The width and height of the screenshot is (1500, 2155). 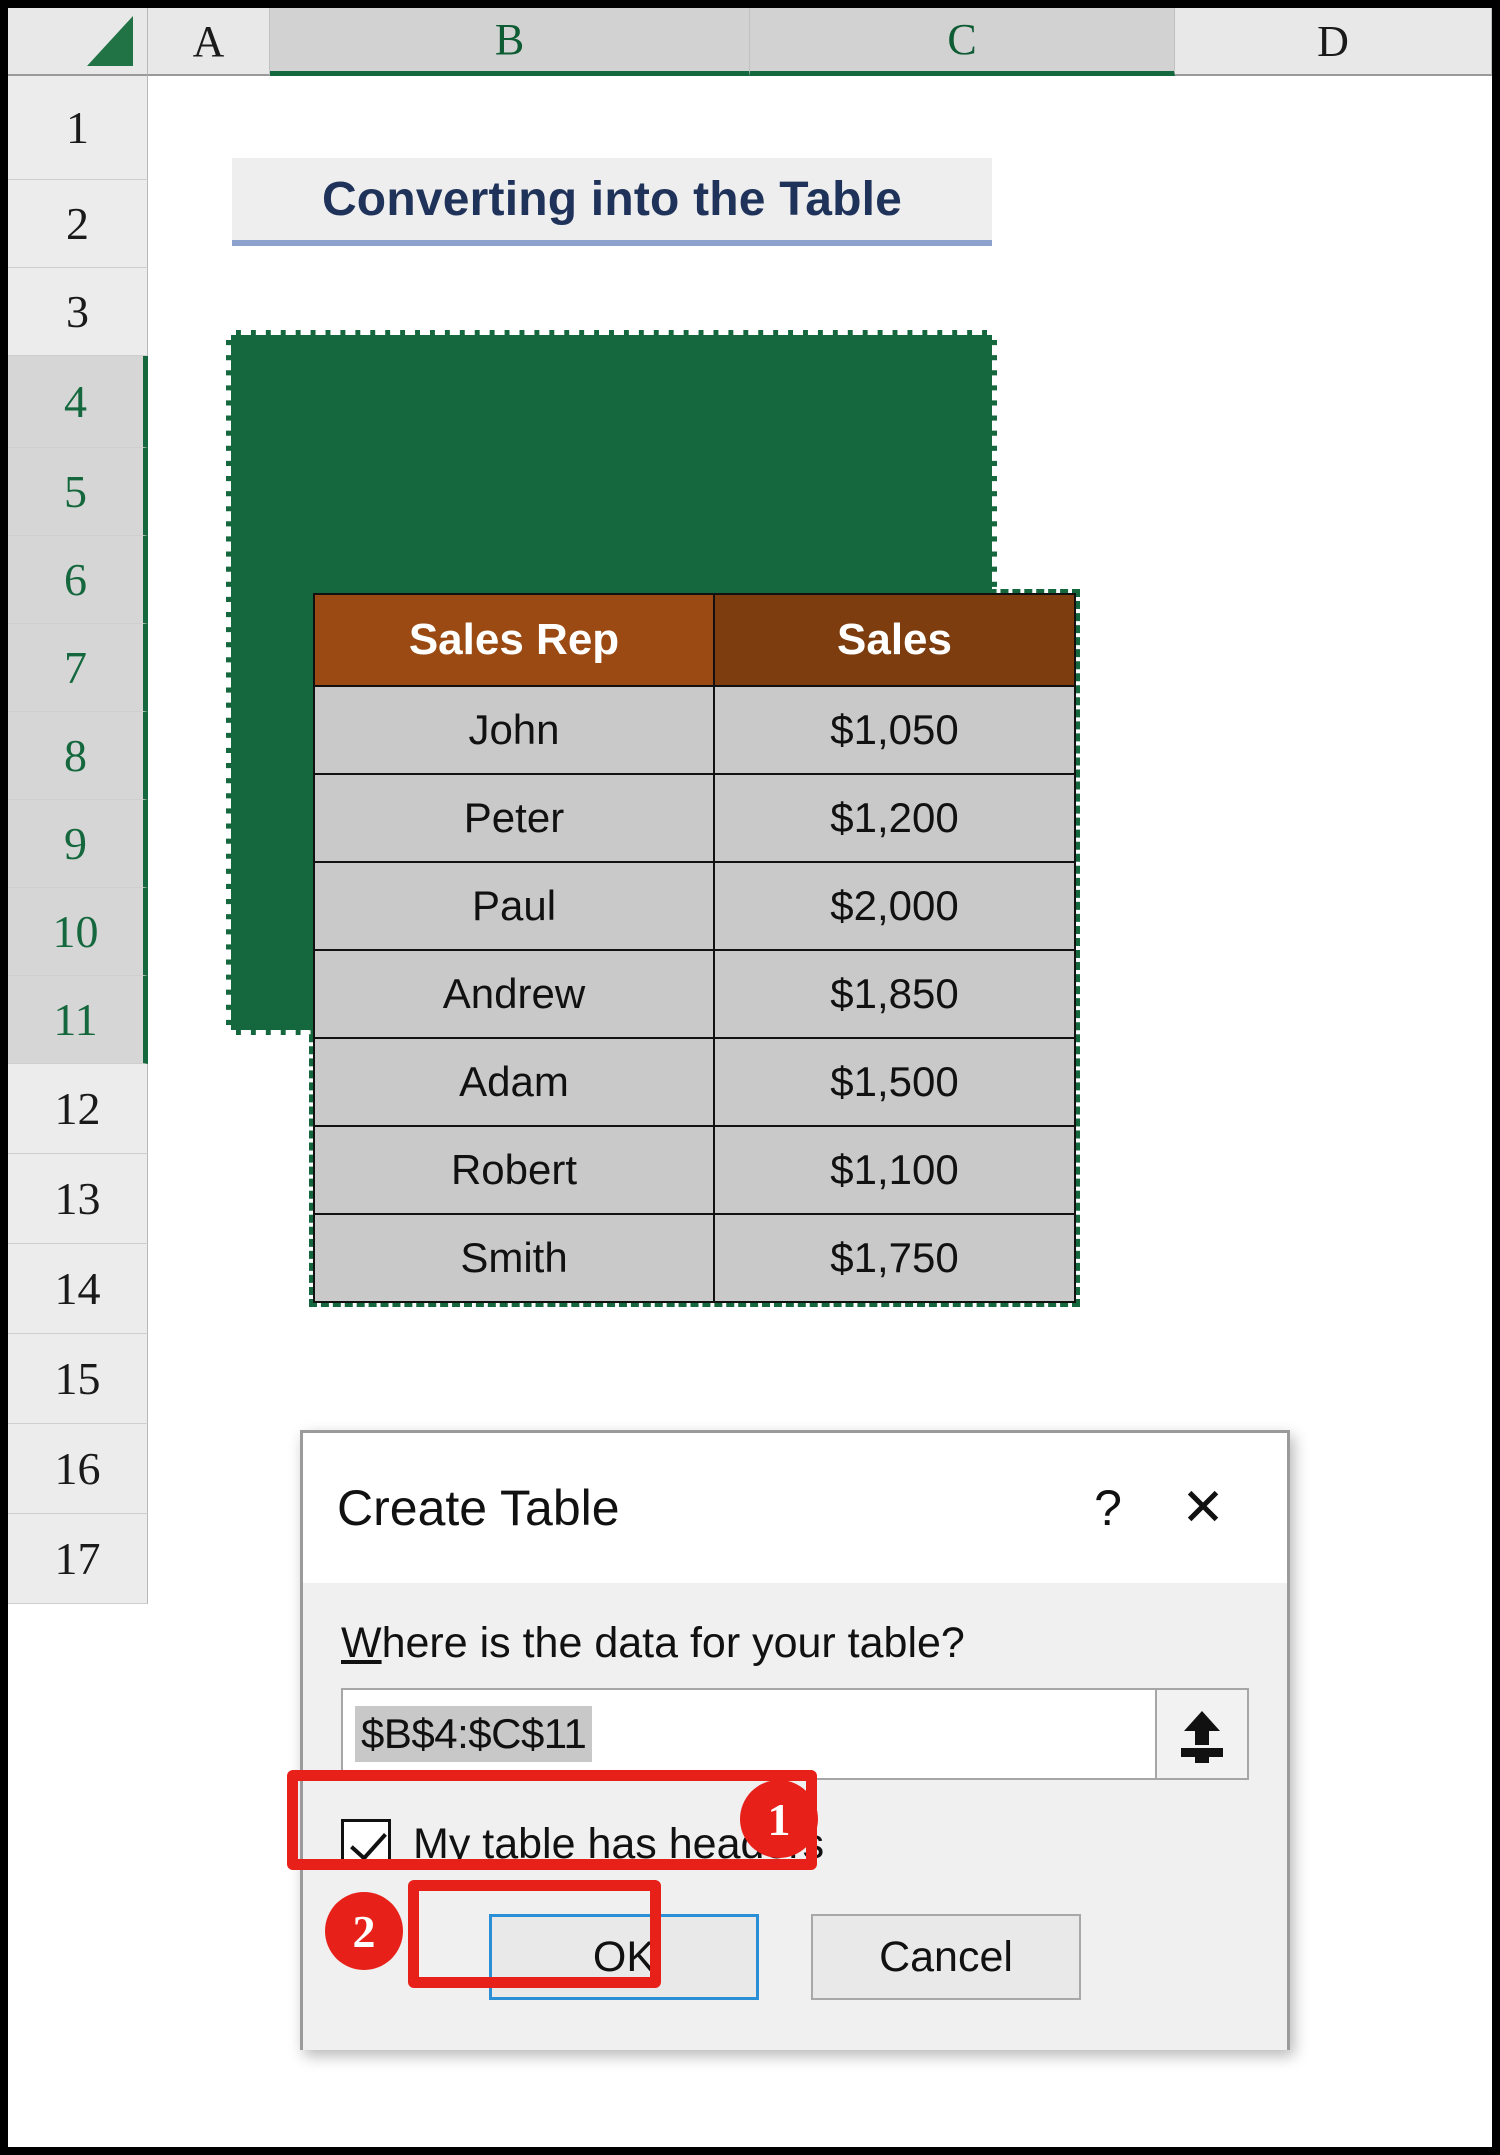 I want to click on table-row: Smith $1,750, so click(x=694, y=1258).